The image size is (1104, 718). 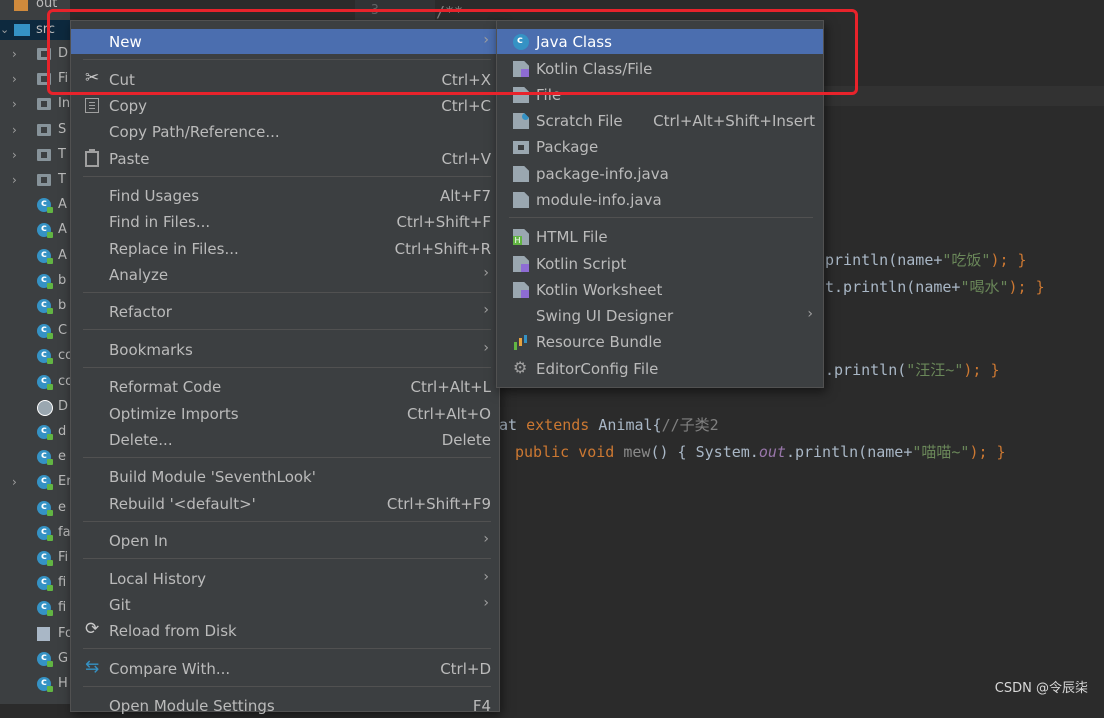 What do you see at coordinates (285, 311) in the screenshot?
I see `menu-item-refactor: Refactor ›` at bounding box center [285, 311].